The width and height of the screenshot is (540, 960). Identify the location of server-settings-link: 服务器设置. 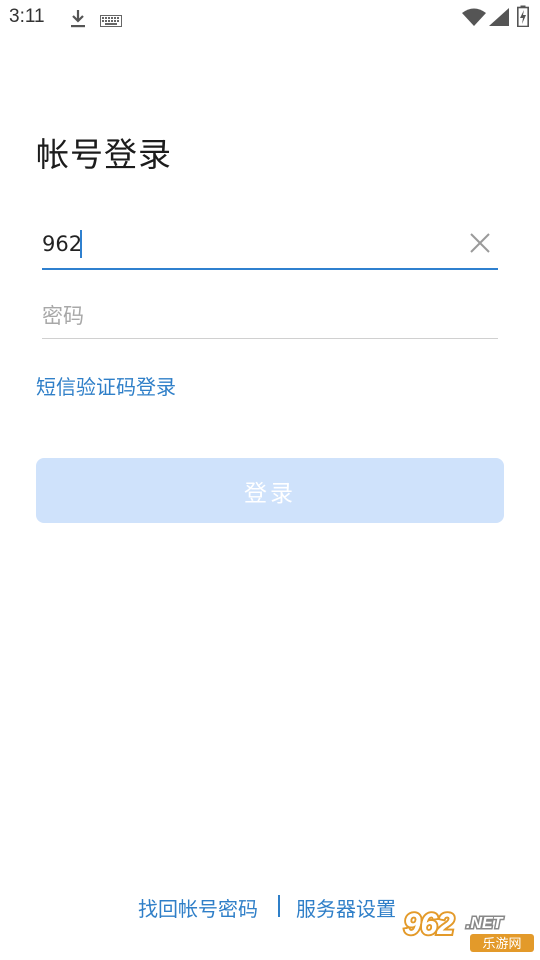
(346, 907).